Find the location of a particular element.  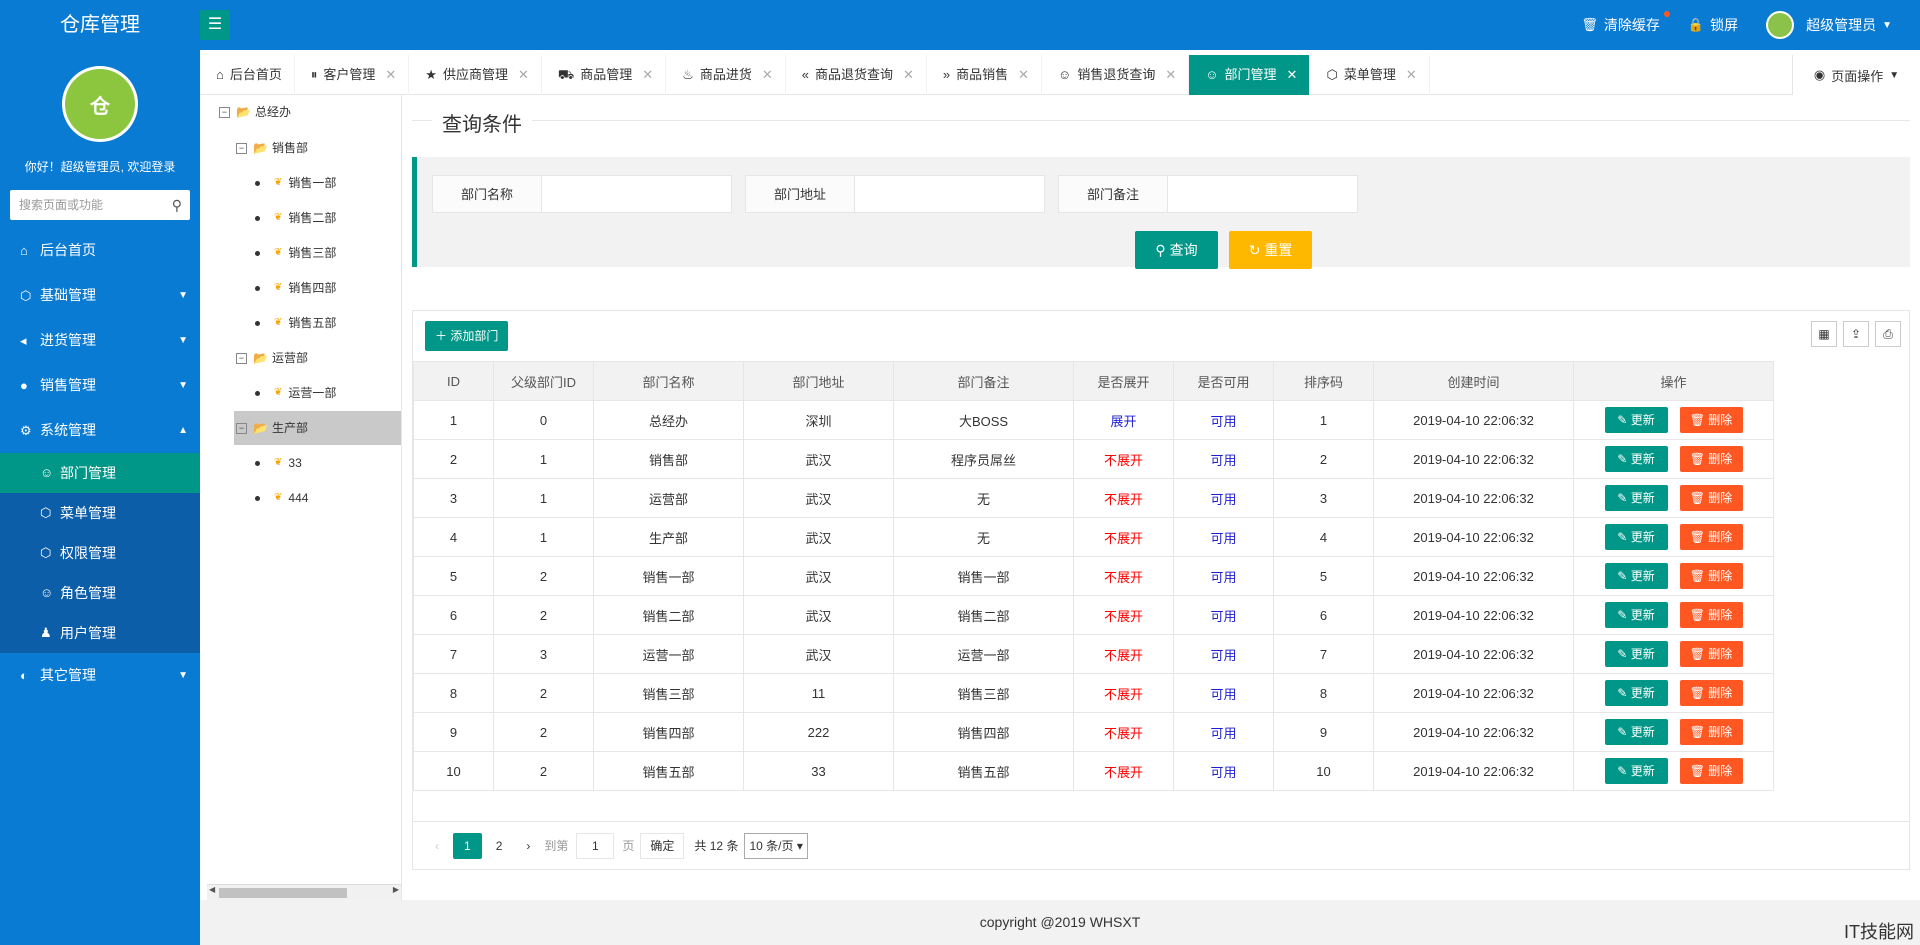

column-header: 父级部门ID is located at coordinates (543, 381).